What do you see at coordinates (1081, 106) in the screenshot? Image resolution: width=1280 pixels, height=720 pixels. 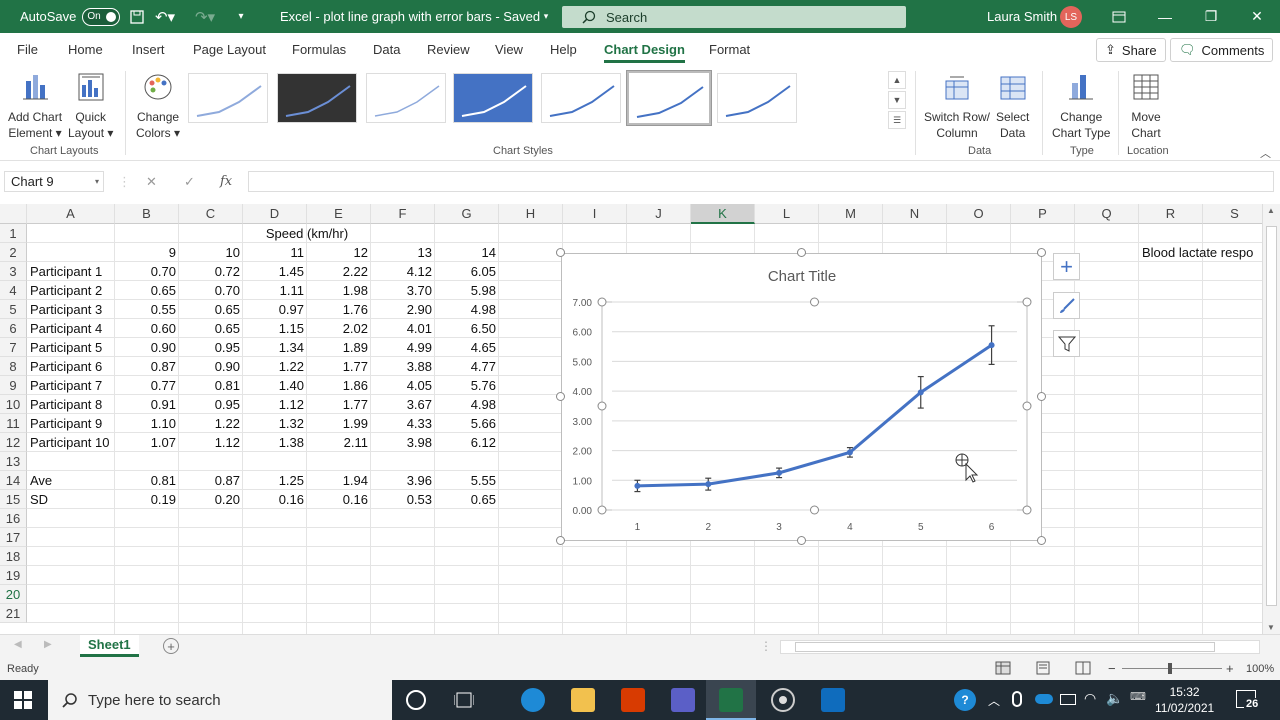 I see `change-chart-type-button: Change Chart Type` at bounding box center [1081, 106].